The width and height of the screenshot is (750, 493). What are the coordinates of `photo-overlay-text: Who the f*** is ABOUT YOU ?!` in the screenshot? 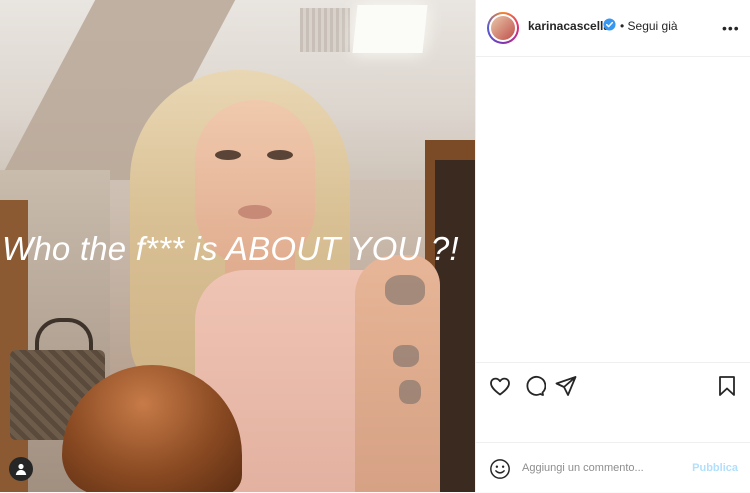 It's located at (230, 248).